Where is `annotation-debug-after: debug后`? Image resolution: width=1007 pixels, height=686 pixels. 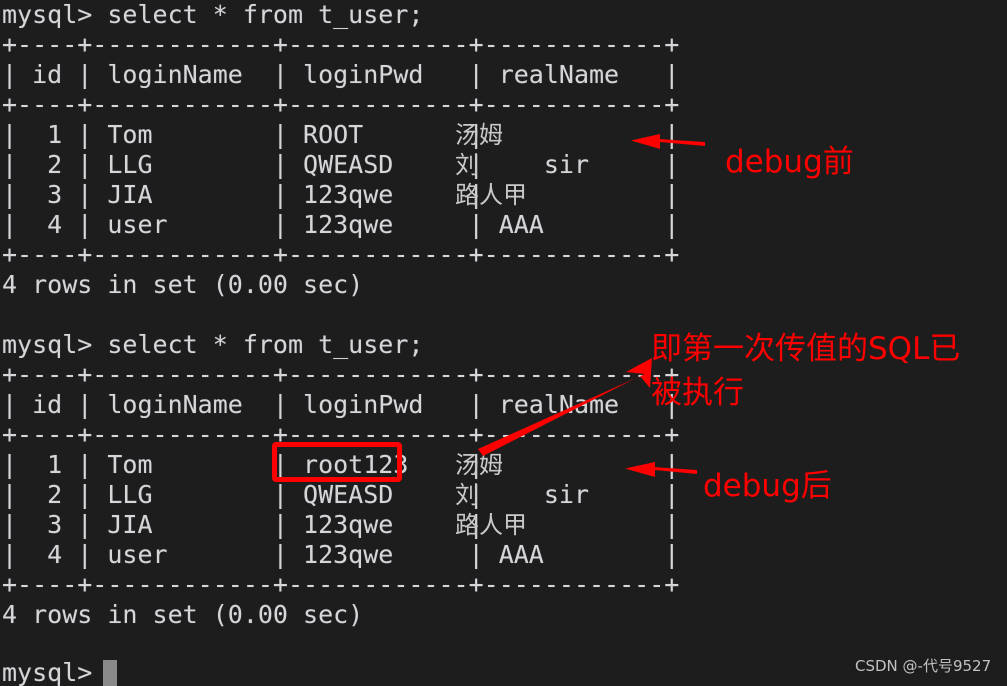 annotation-debug-after: debug后 is located at coordinates (767, 486).